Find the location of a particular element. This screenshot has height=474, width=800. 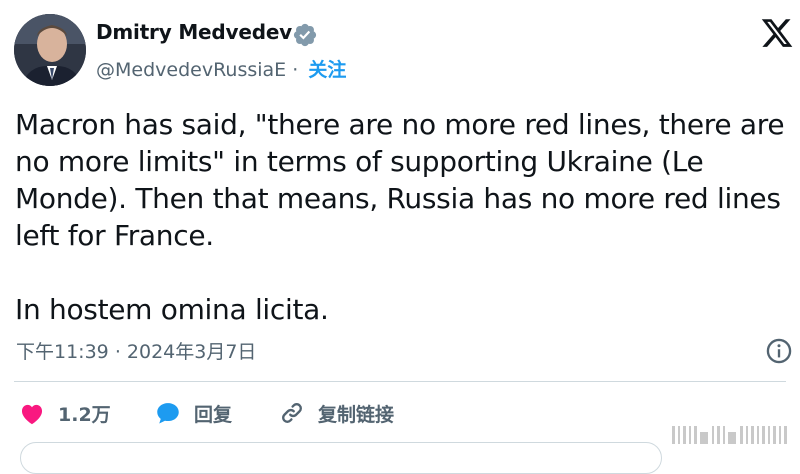

tweet-timestamp: 下午11:39 · 2024年3月7日 is located at coordinates (136, 350).